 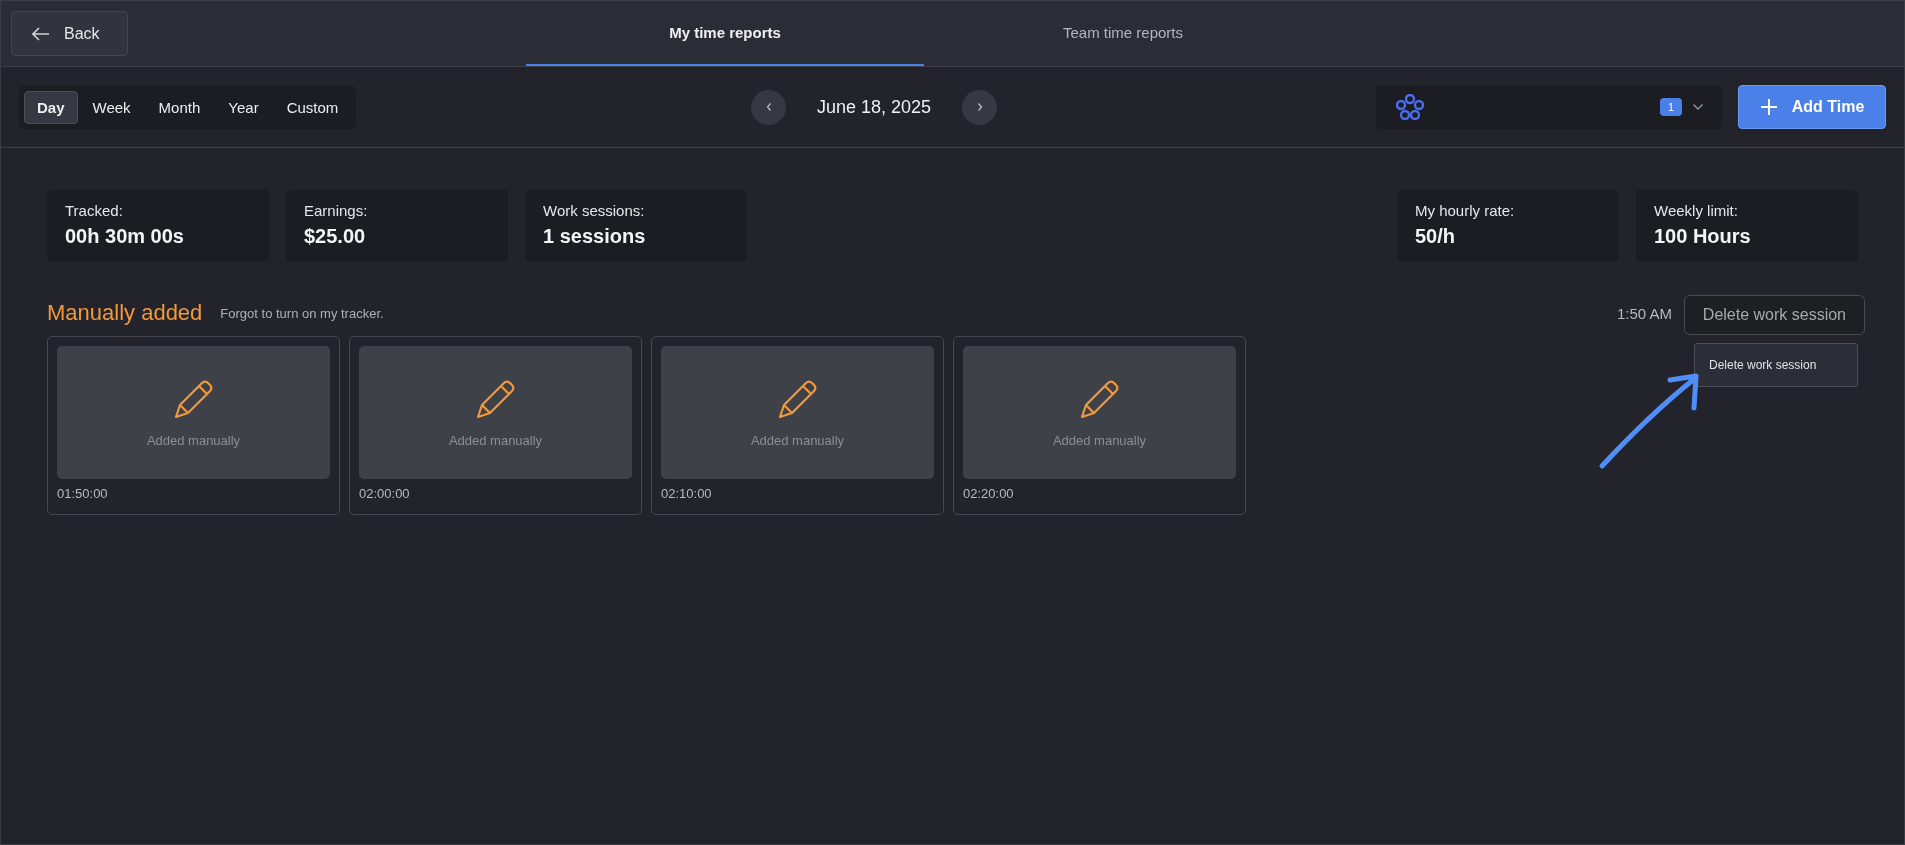 I want to click on back-button: Back, so click(x=69, y=33).